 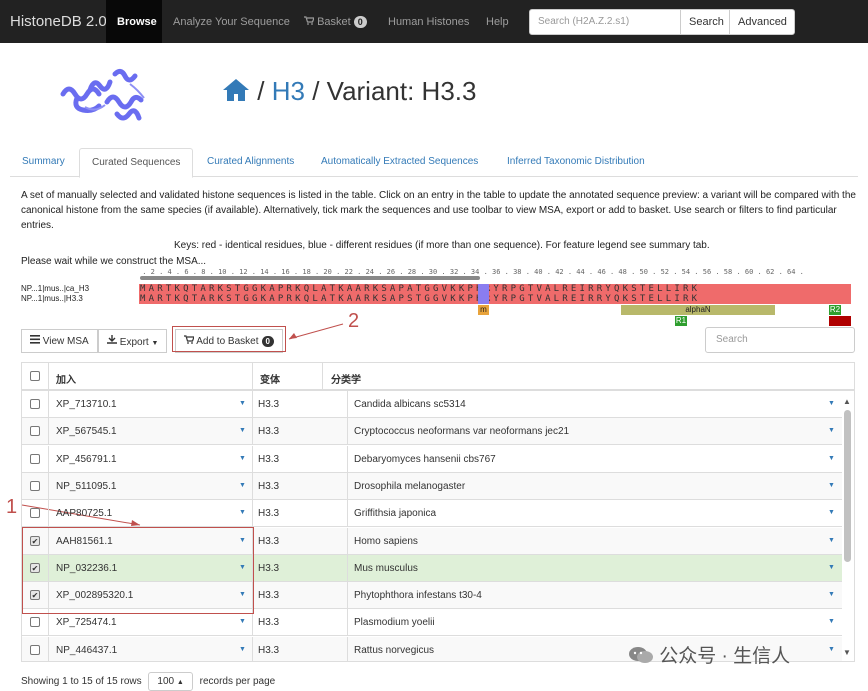 What do you see at coordinates (86, 650) in the screenshot?
I see `accession-cell: NP_446437.1` at bounding box center [86, 650].